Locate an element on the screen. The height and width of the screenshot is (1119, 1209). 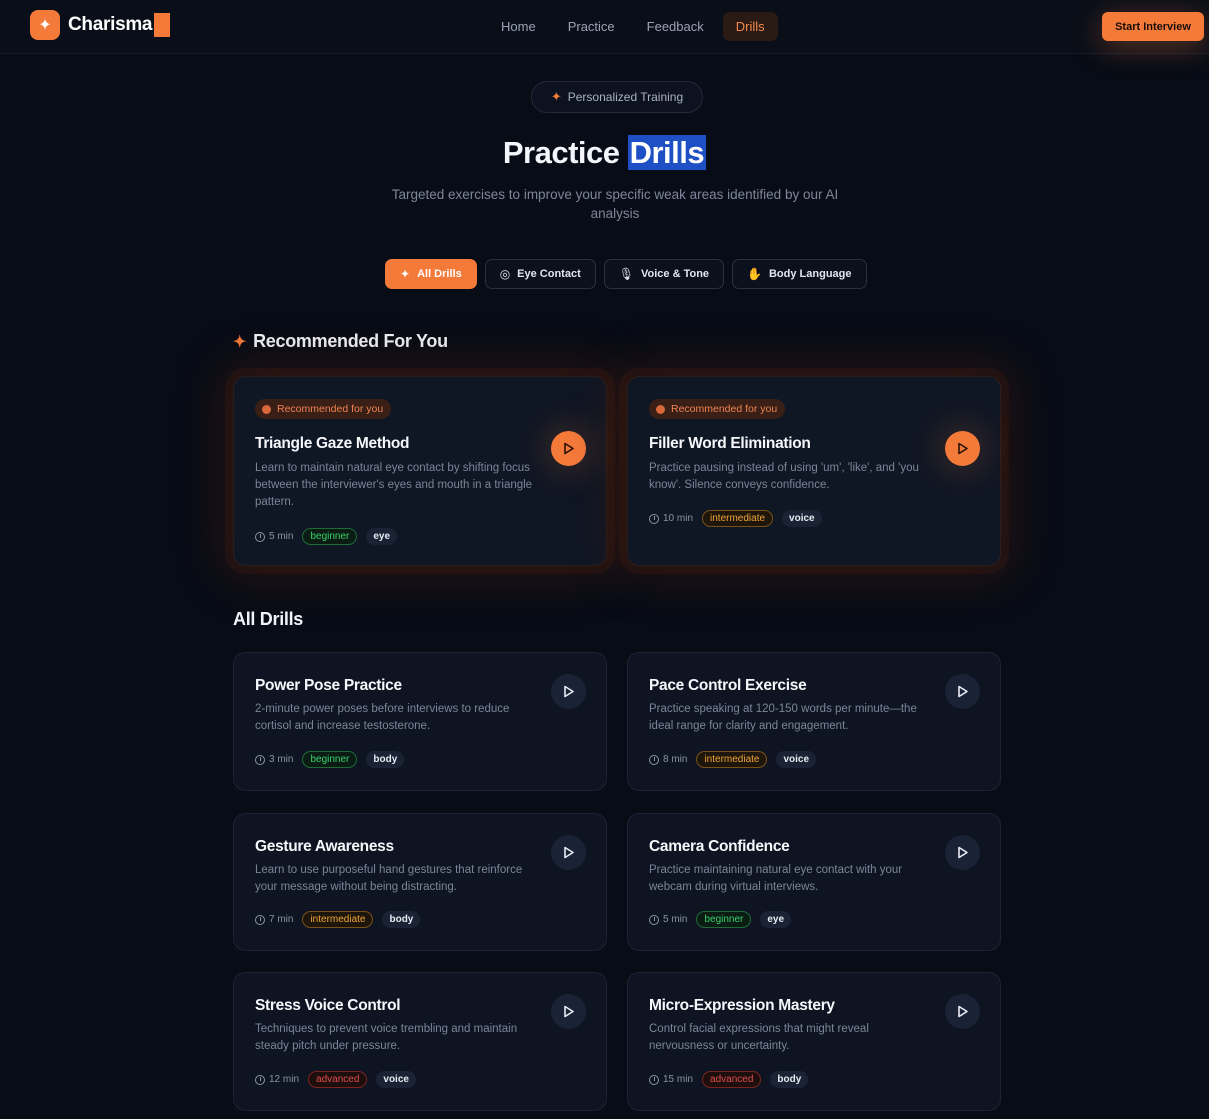
recommended-section-title: ✦ Recommended For You is located at coordinates (340, 341).